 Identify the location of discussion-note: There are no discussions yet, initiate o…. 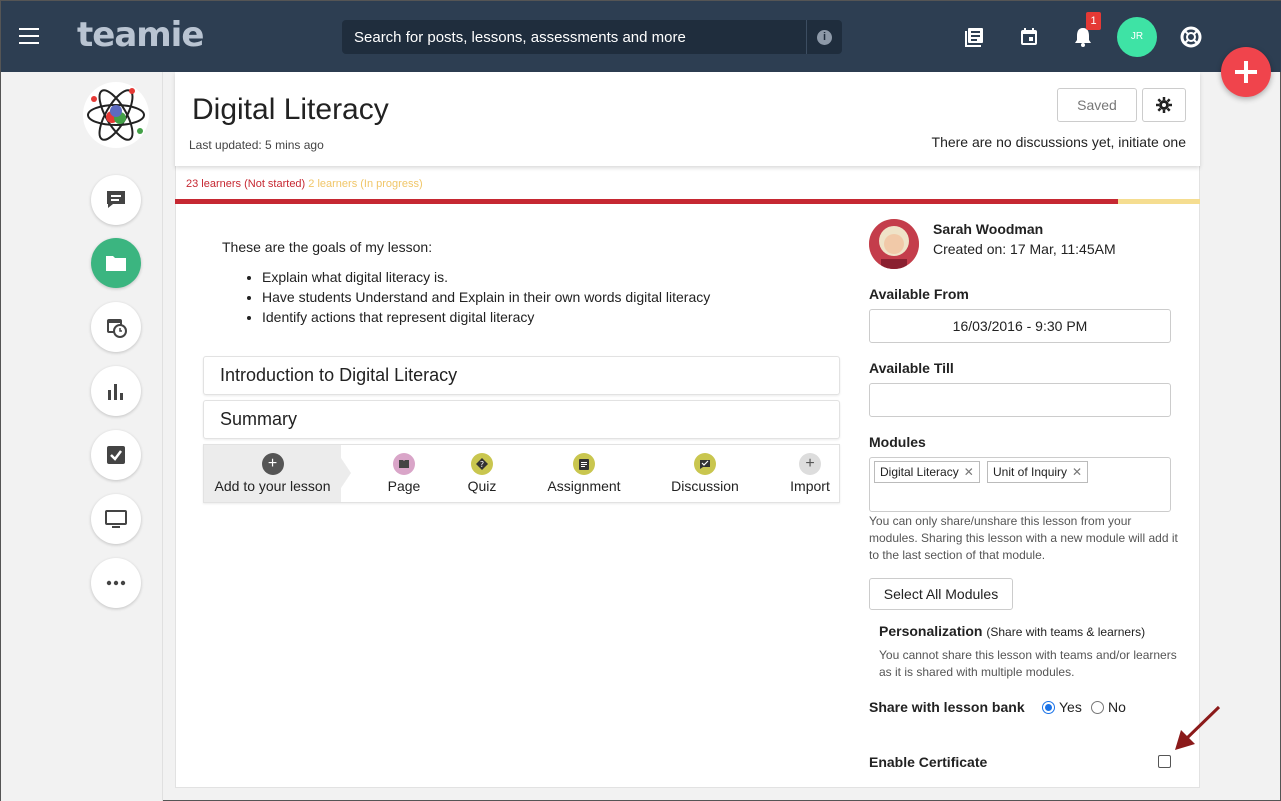
(1059, 142).